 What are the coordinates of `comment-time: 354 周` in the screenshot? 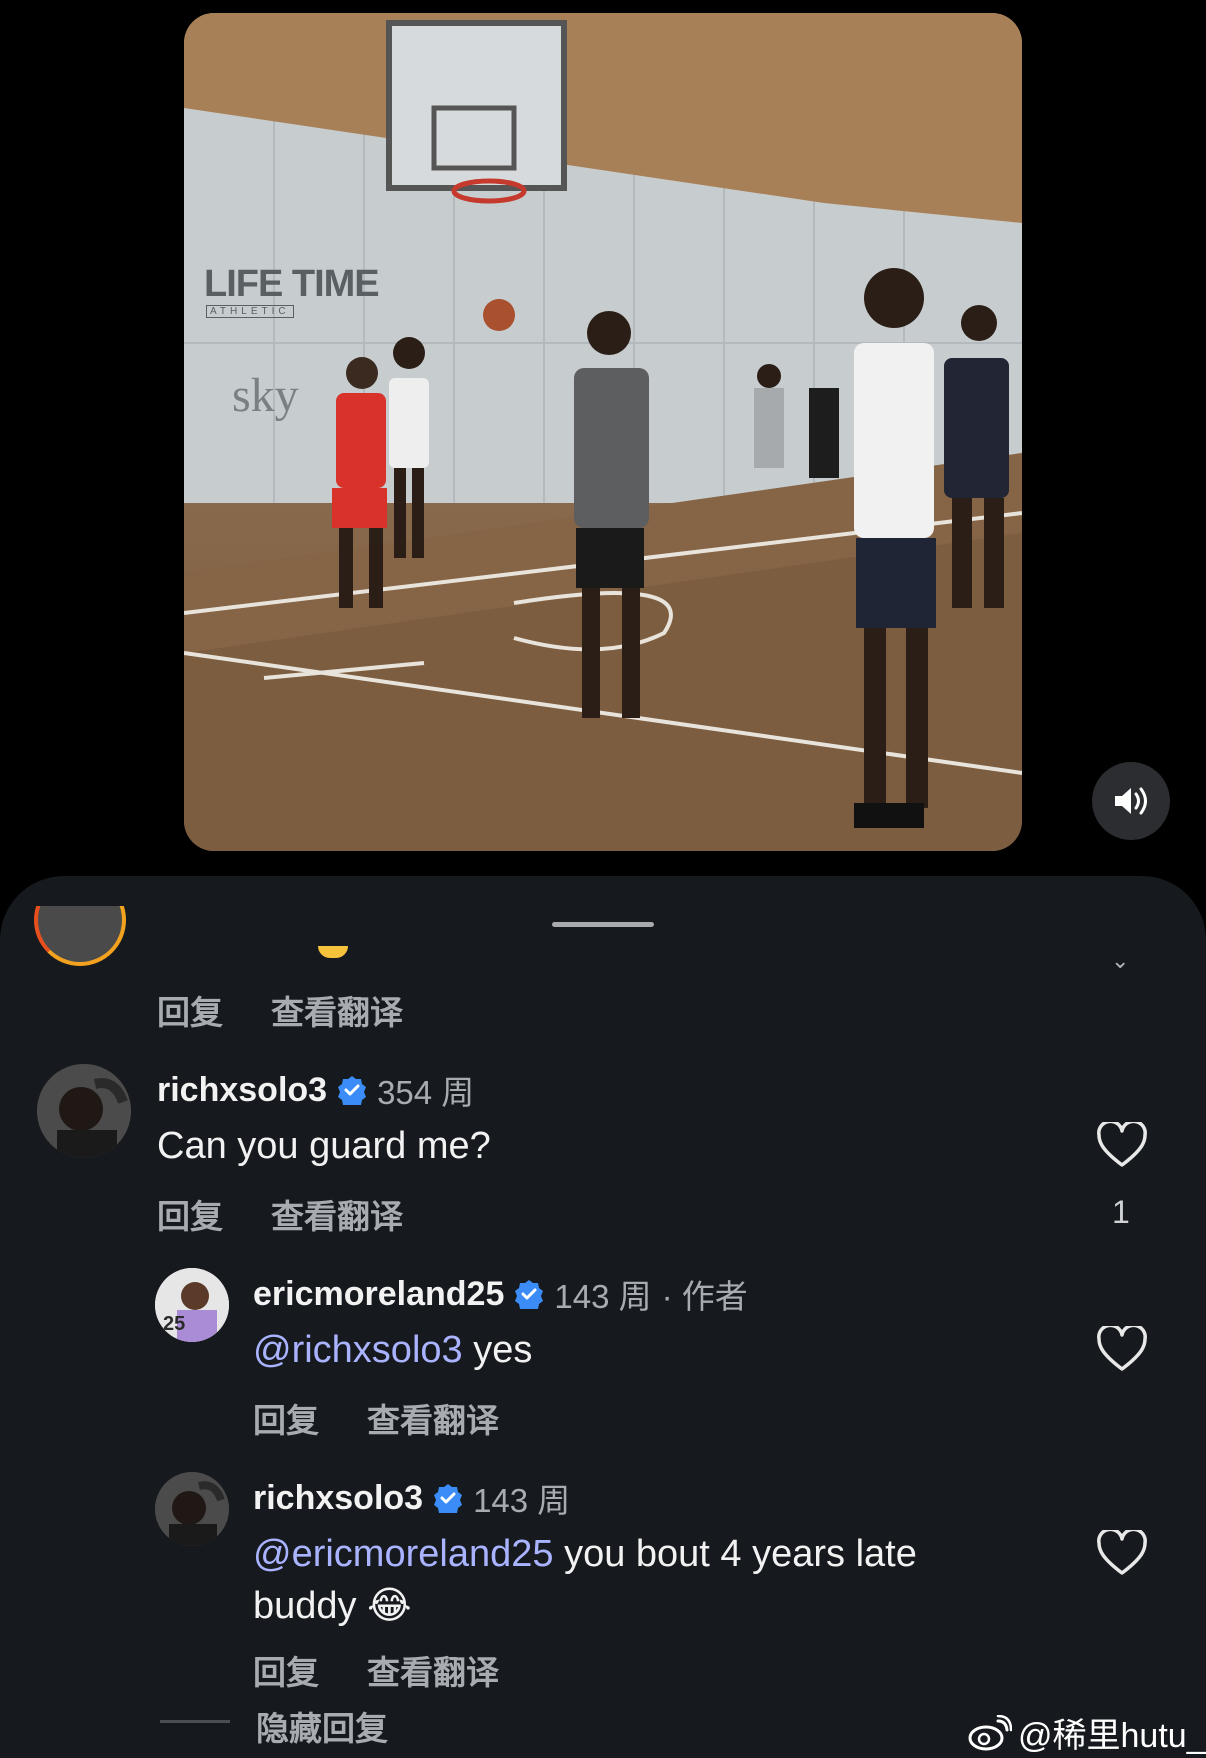 It's located at (426, 1092).